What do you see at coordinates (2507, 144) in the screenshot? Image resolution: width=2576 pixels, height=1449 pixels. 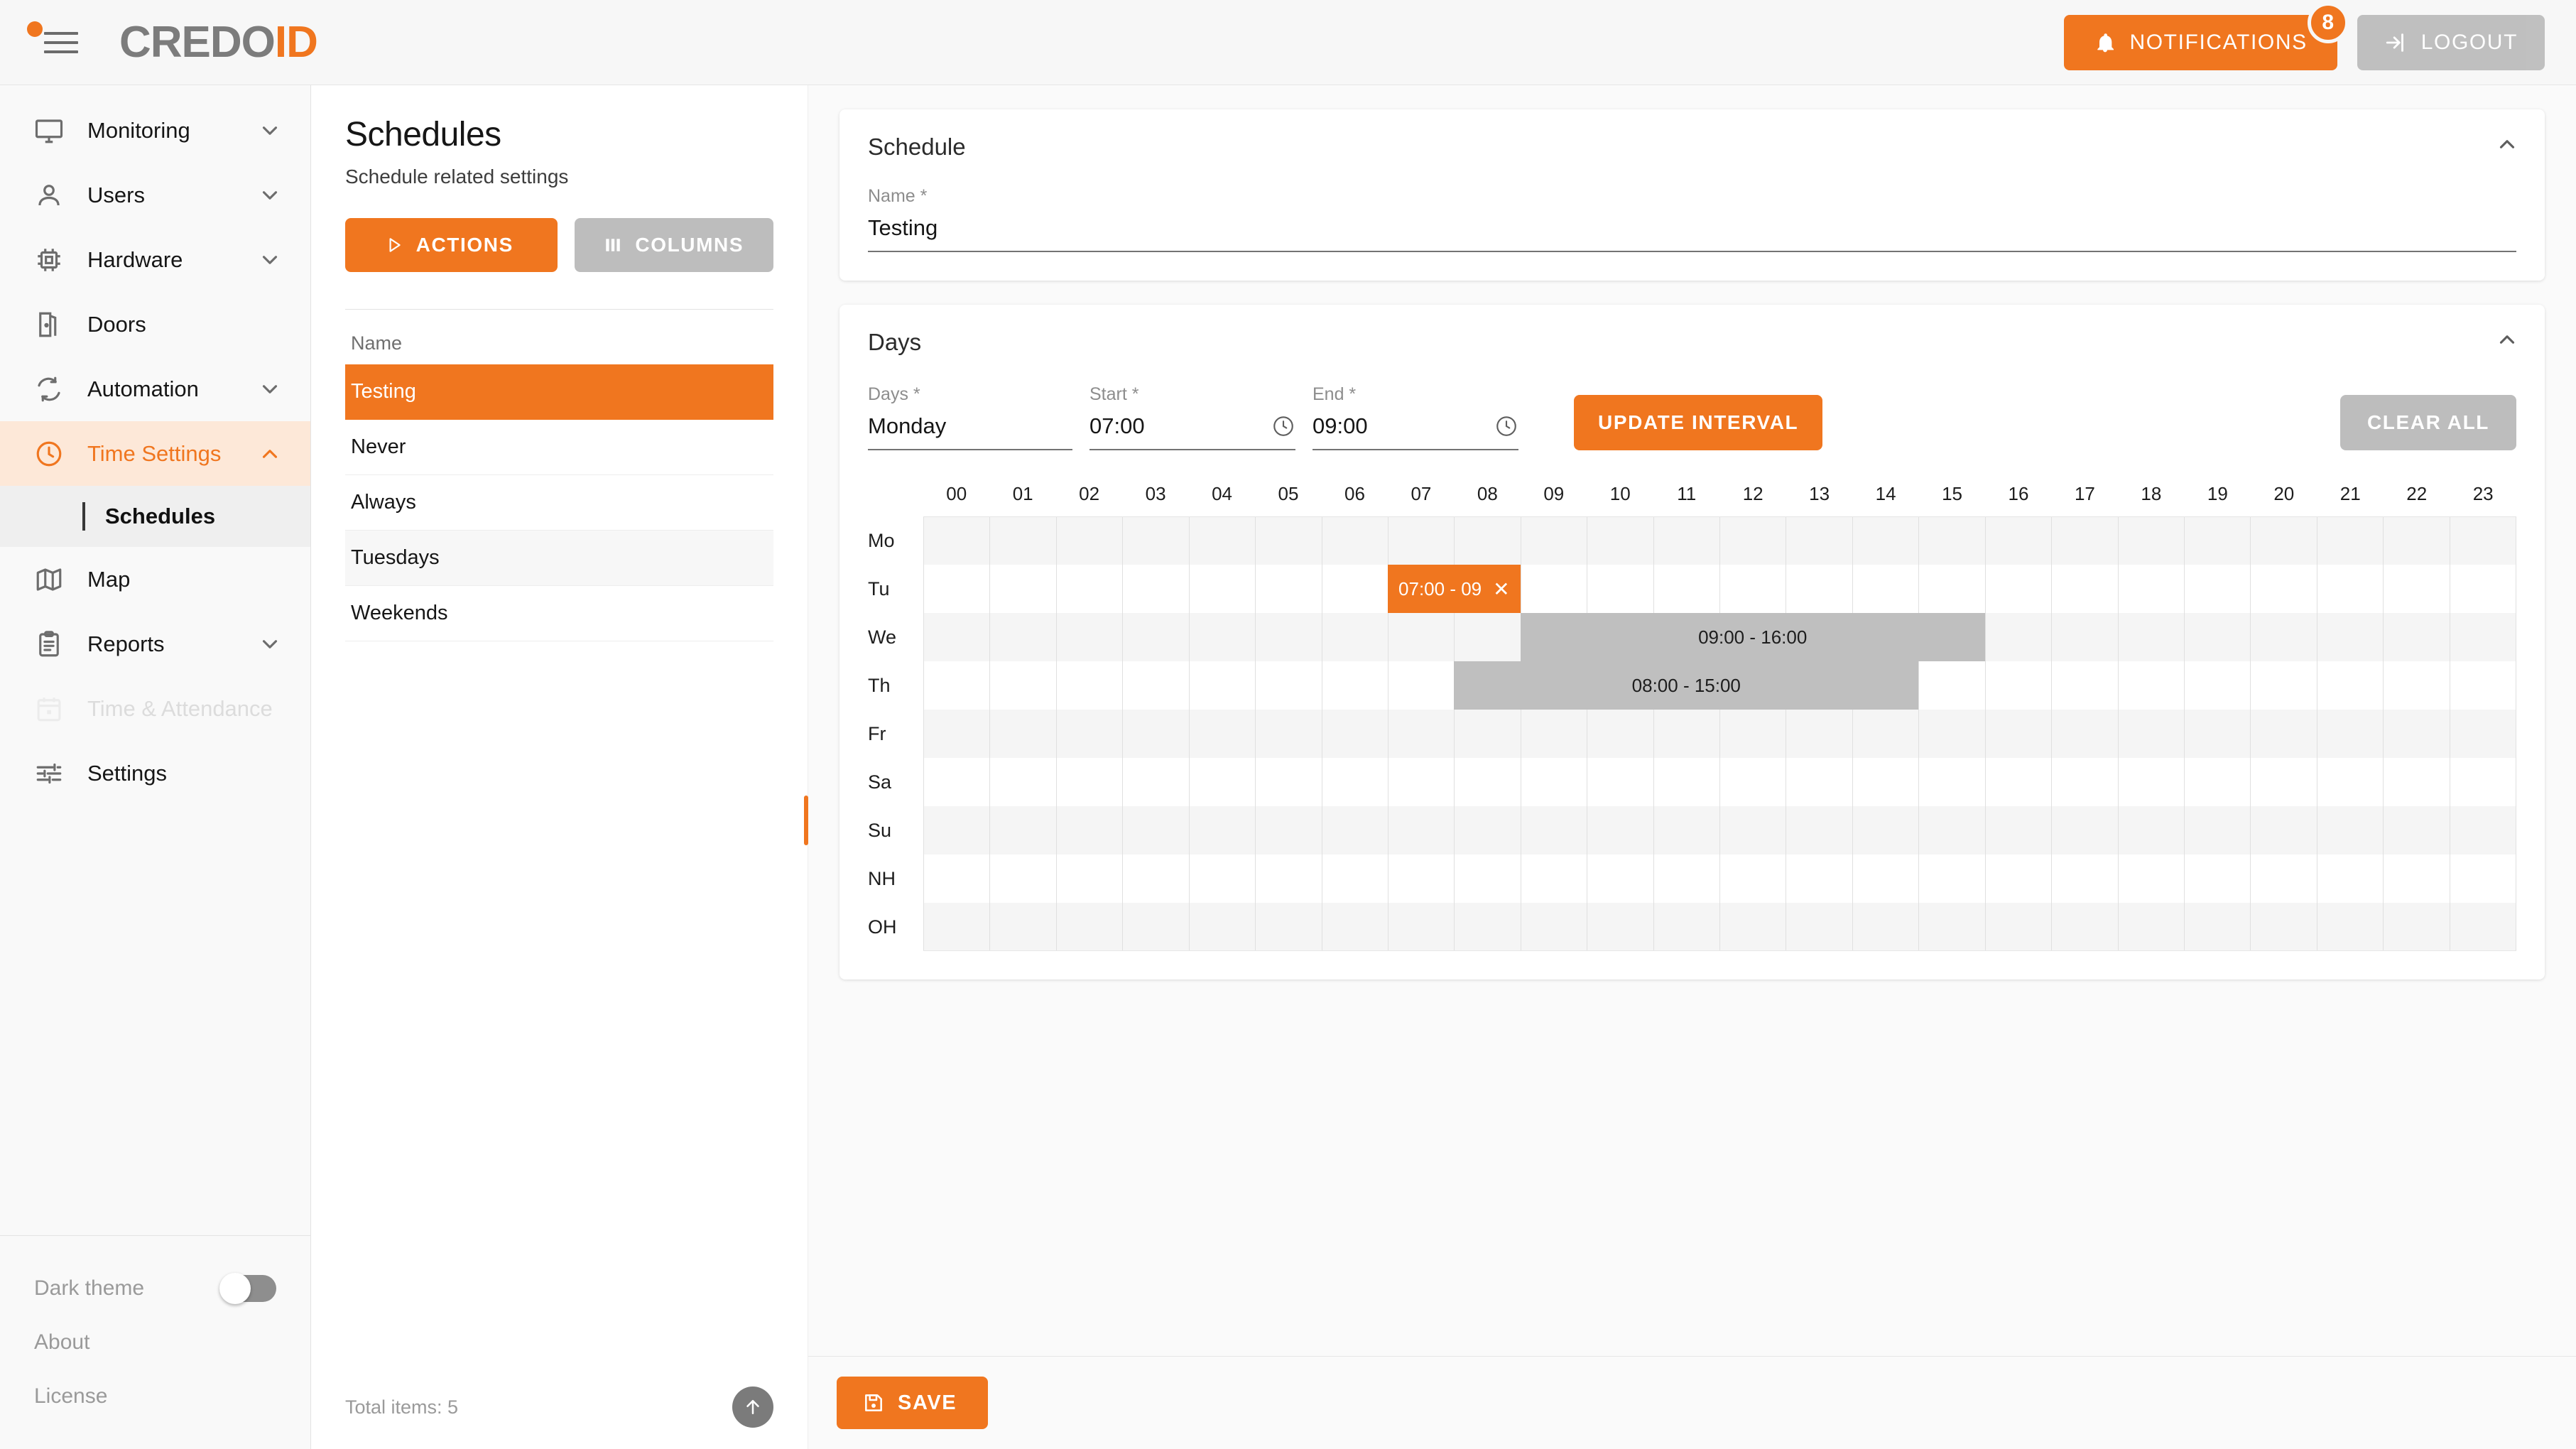 I see `chevron-up-icon` at bounding box center [2507, 144].